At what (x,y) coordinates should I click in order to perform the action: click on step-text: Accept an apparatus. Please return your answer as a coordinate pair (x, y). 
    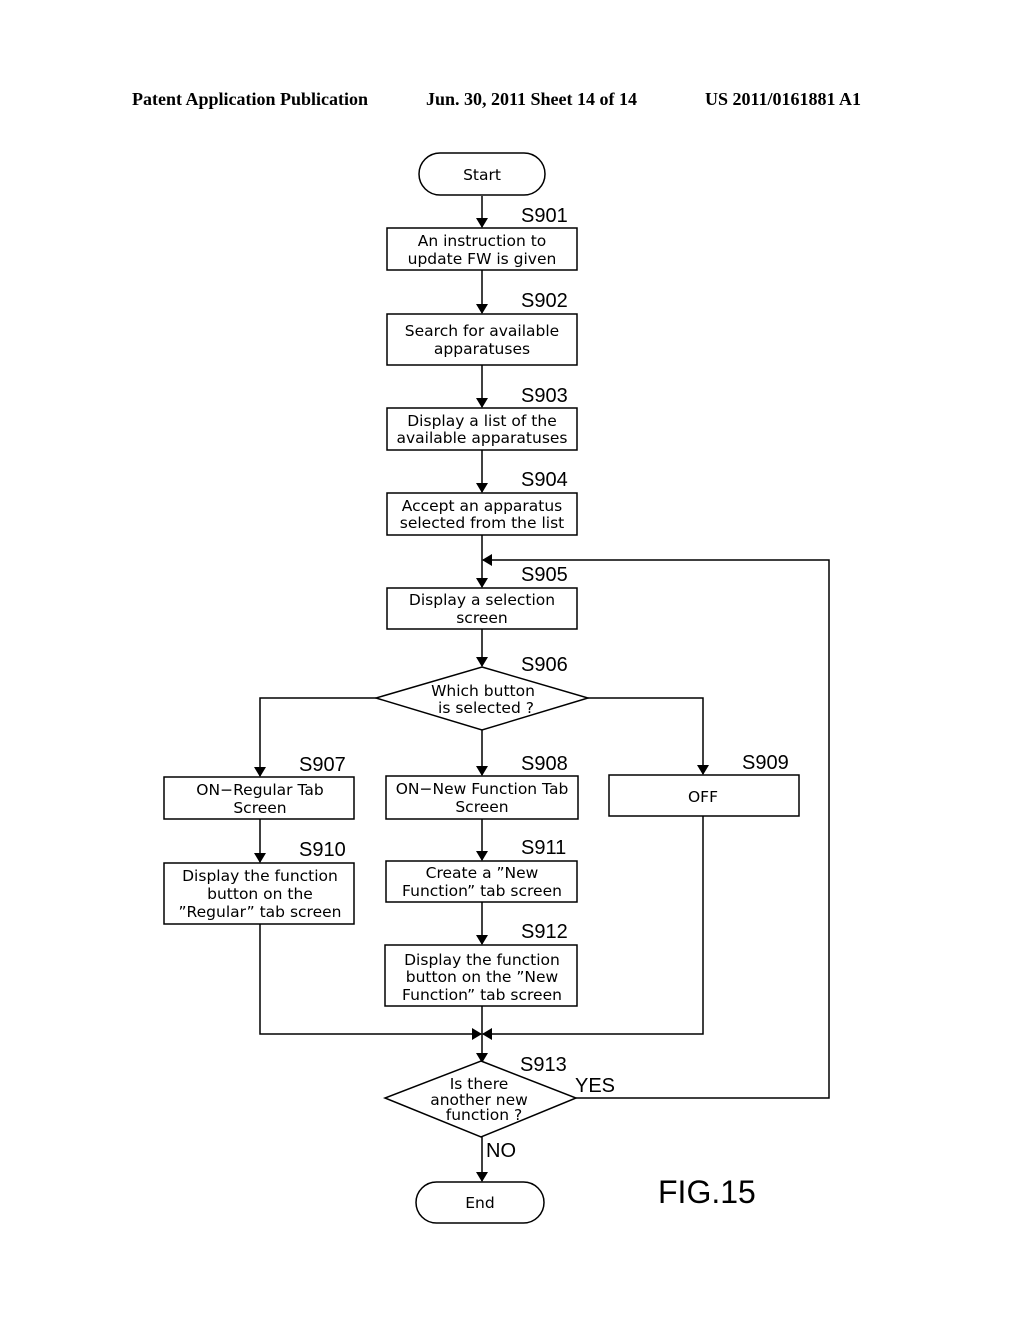
    Looking at the image, I should click on (482, 506).